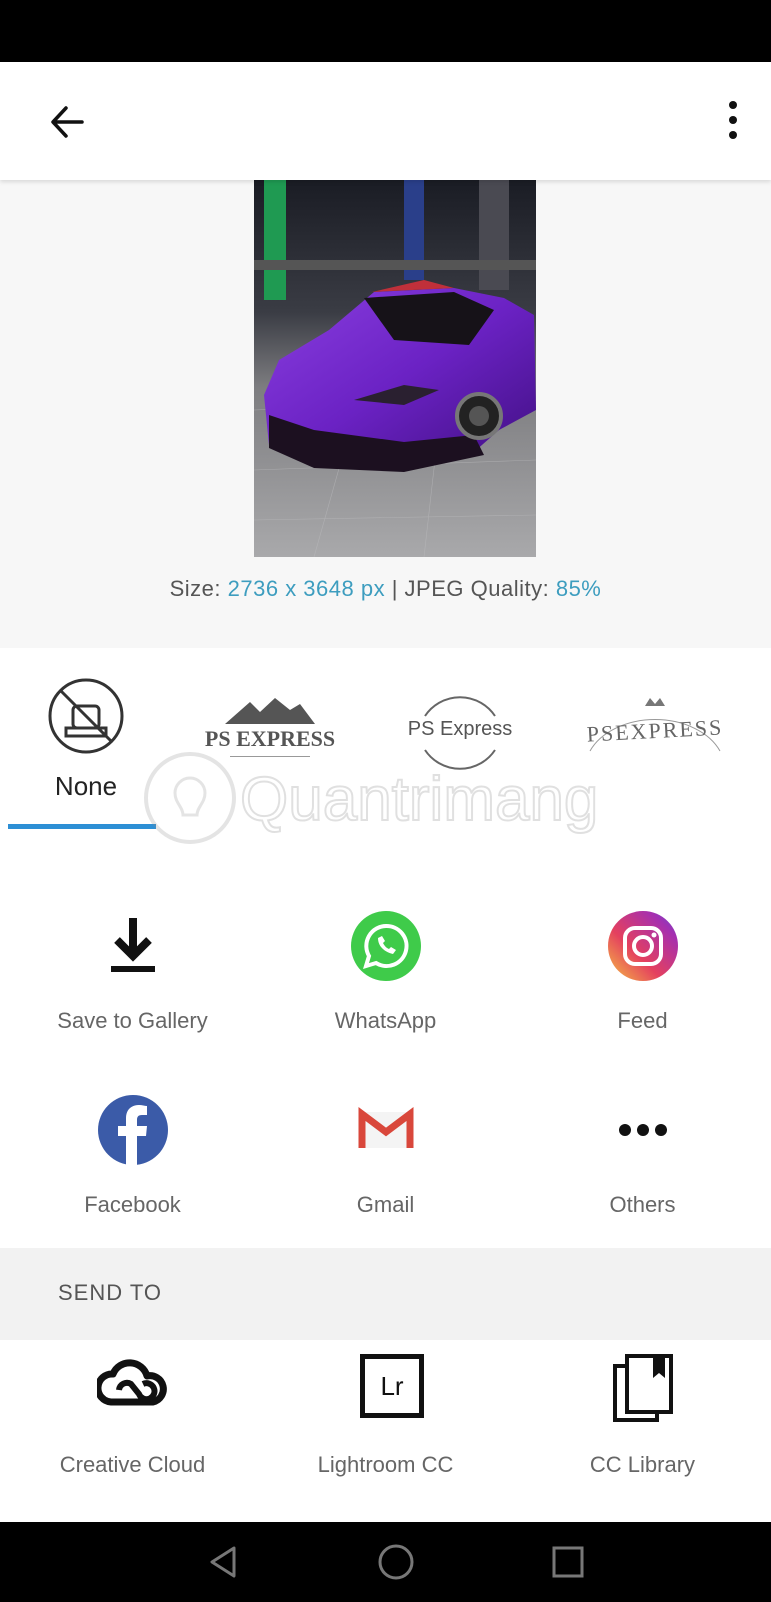 This screenshot has width=771, height=1602. Describe the element at coordinates (198, 588) in the screenshot. I see `size-prefix: Size:` at that location.